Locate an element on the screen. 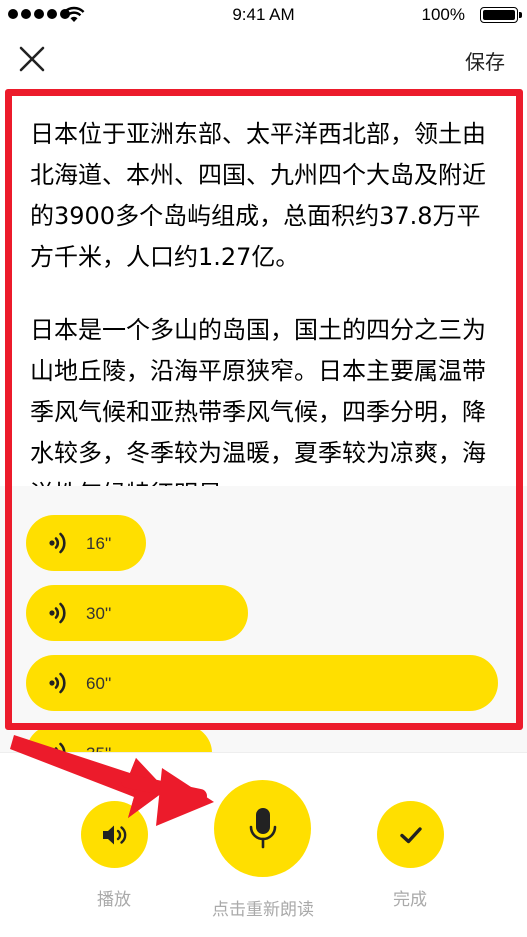  record-button is located at coordinates (262, 828).